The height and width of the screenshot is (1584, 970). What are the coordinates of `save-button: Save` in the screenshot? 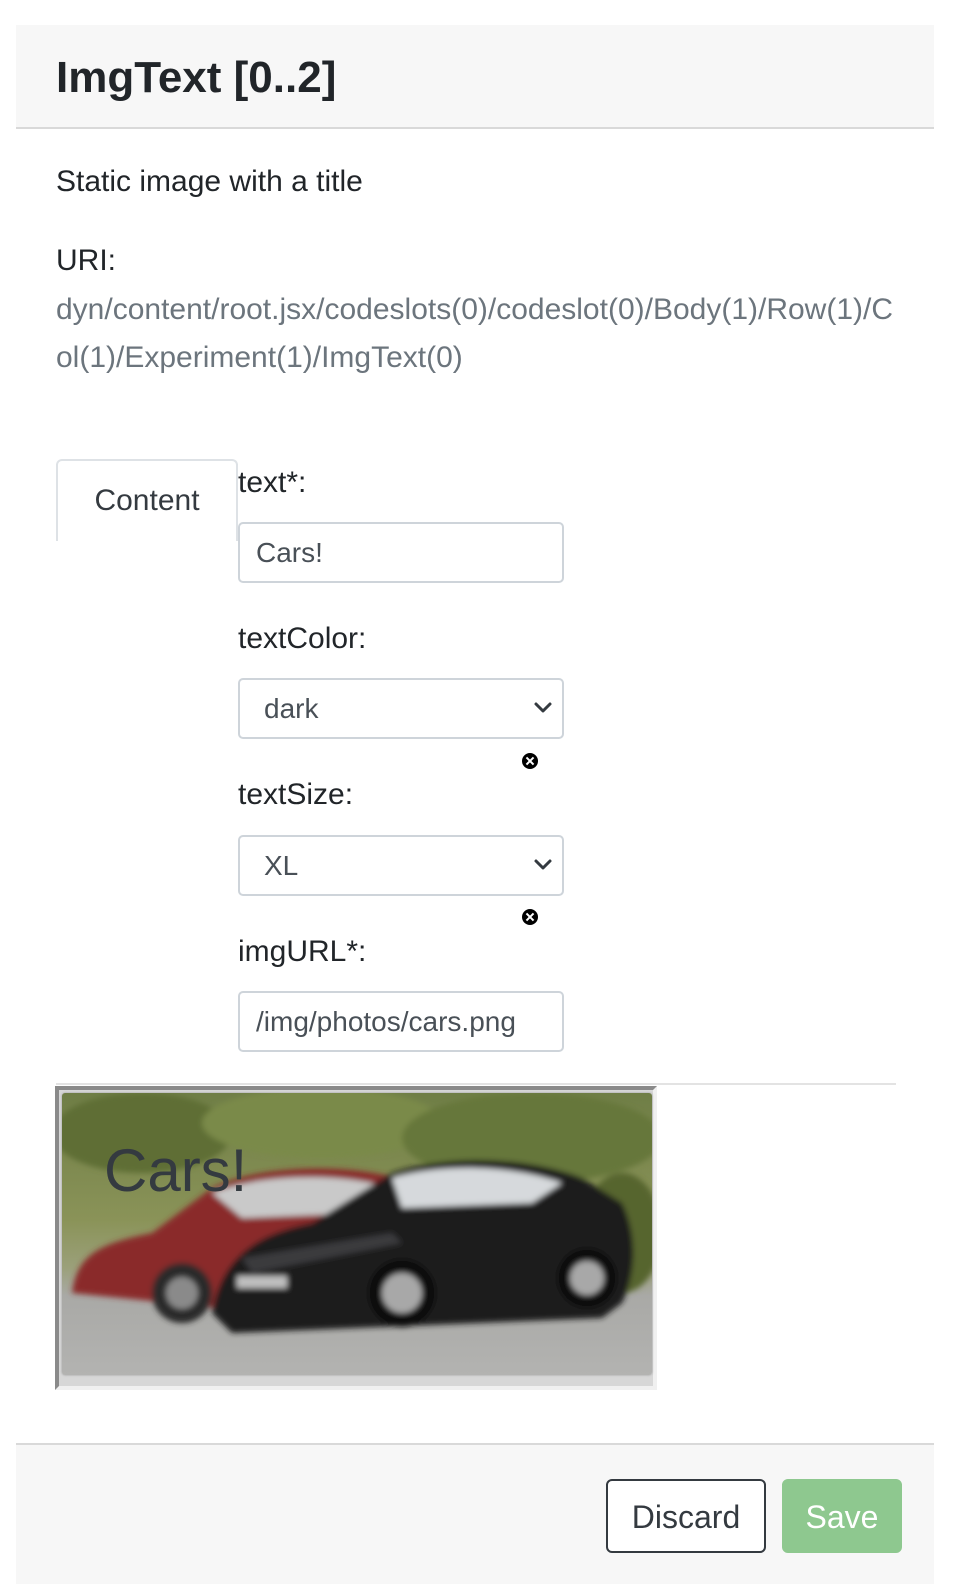 It's located at (842, 1516).